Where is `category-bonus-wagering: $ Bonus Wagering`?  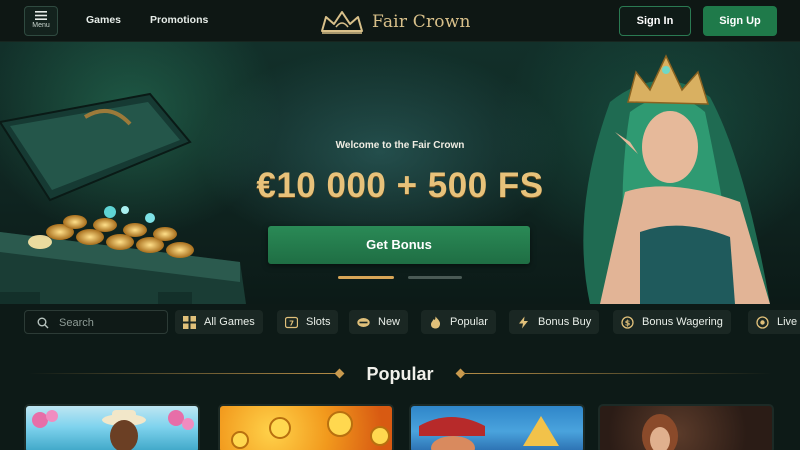 category-bonus-wagering: $ Bonus Wagering is located at coordinates (672, 322).